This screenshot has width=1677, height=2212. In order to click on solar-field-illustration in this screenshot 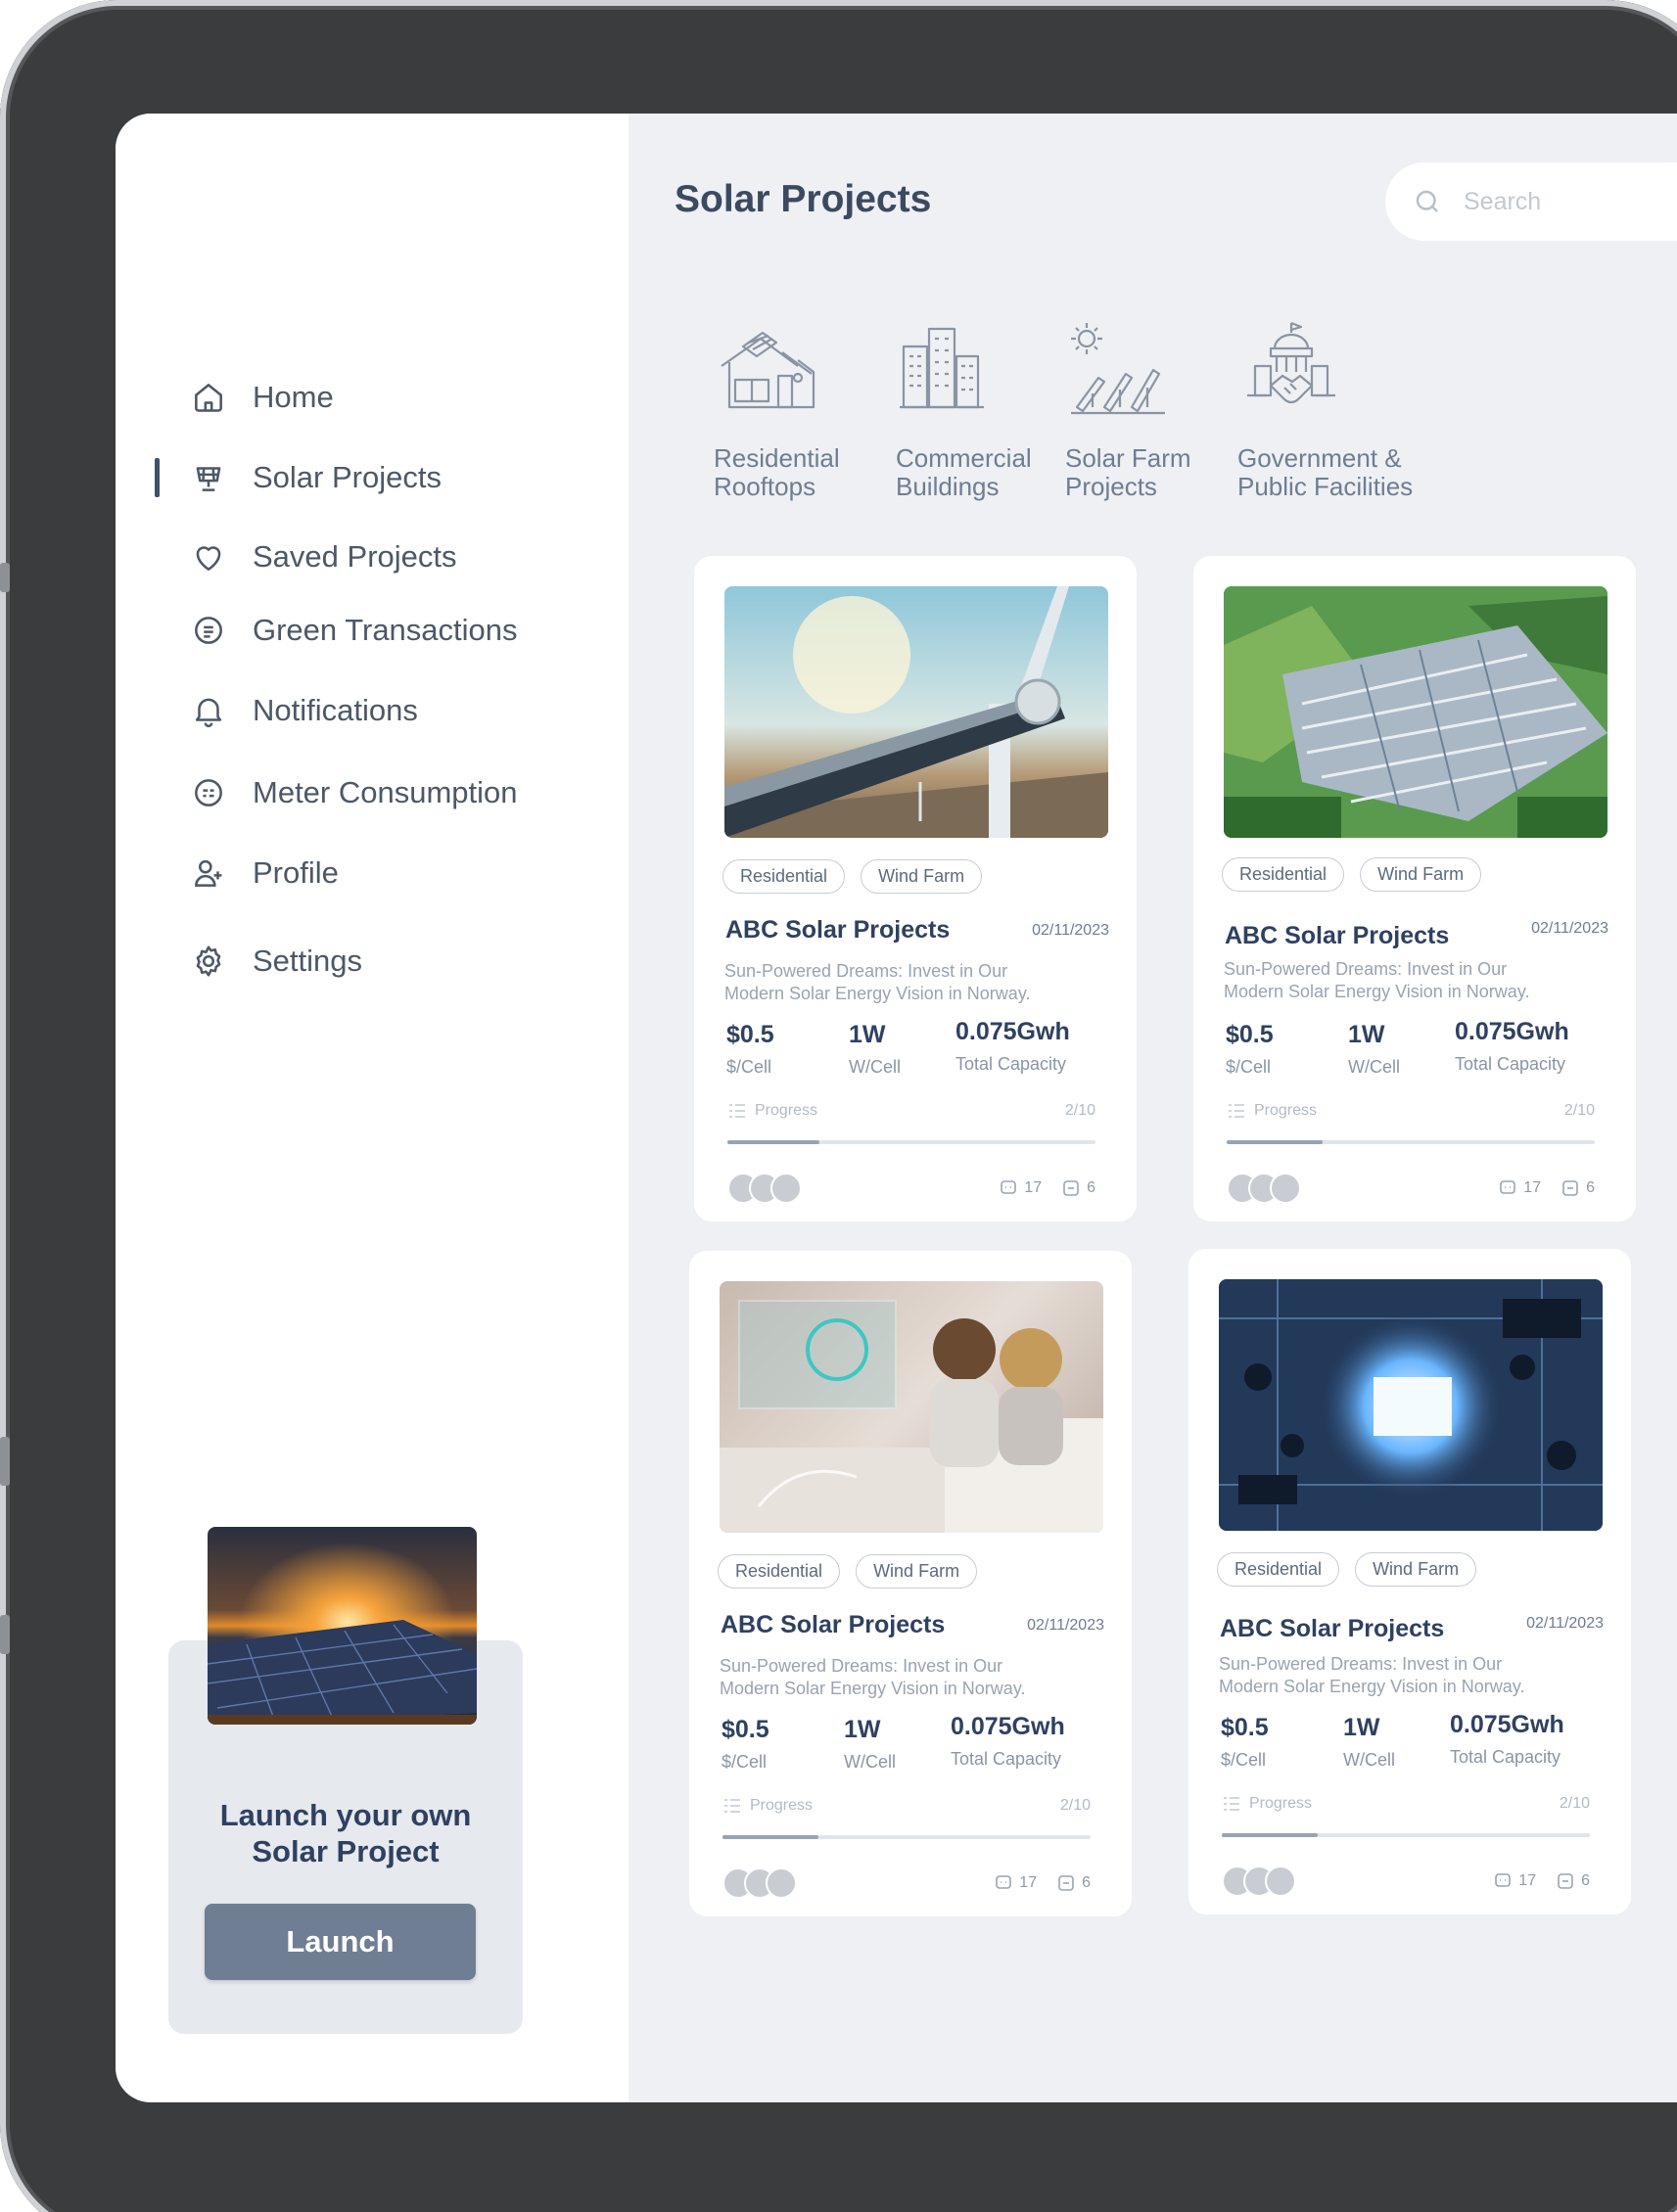, I will do `click(1415, 712)`.